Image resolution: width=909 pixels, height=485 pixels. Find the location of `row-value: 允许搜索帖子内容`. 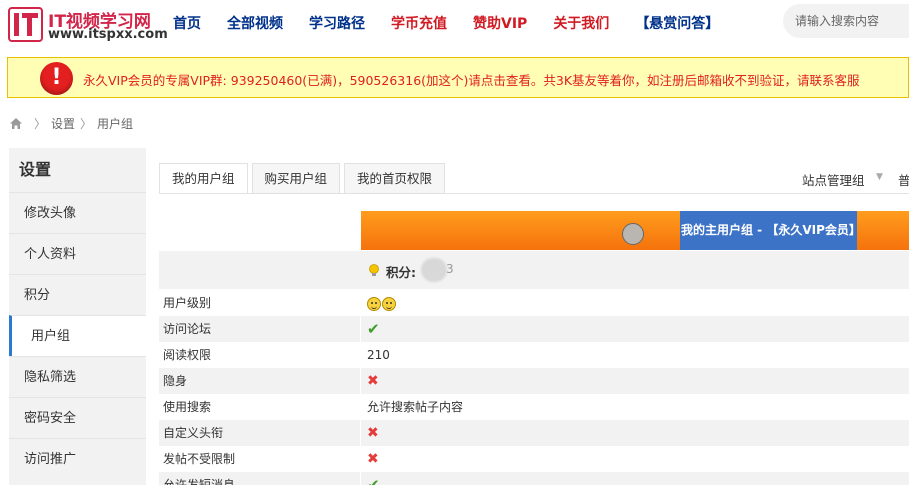

row-value: 允许搜索帖子内容 is located at coordinates (635, 407).